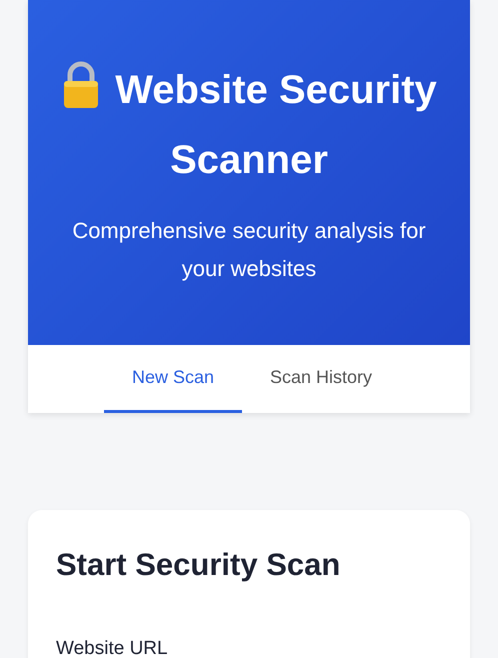 This screenshot has height=658, width=498. Describe the element at coordinates (173, 379) in the screenshot. I see `tab: New Scan` at that location.